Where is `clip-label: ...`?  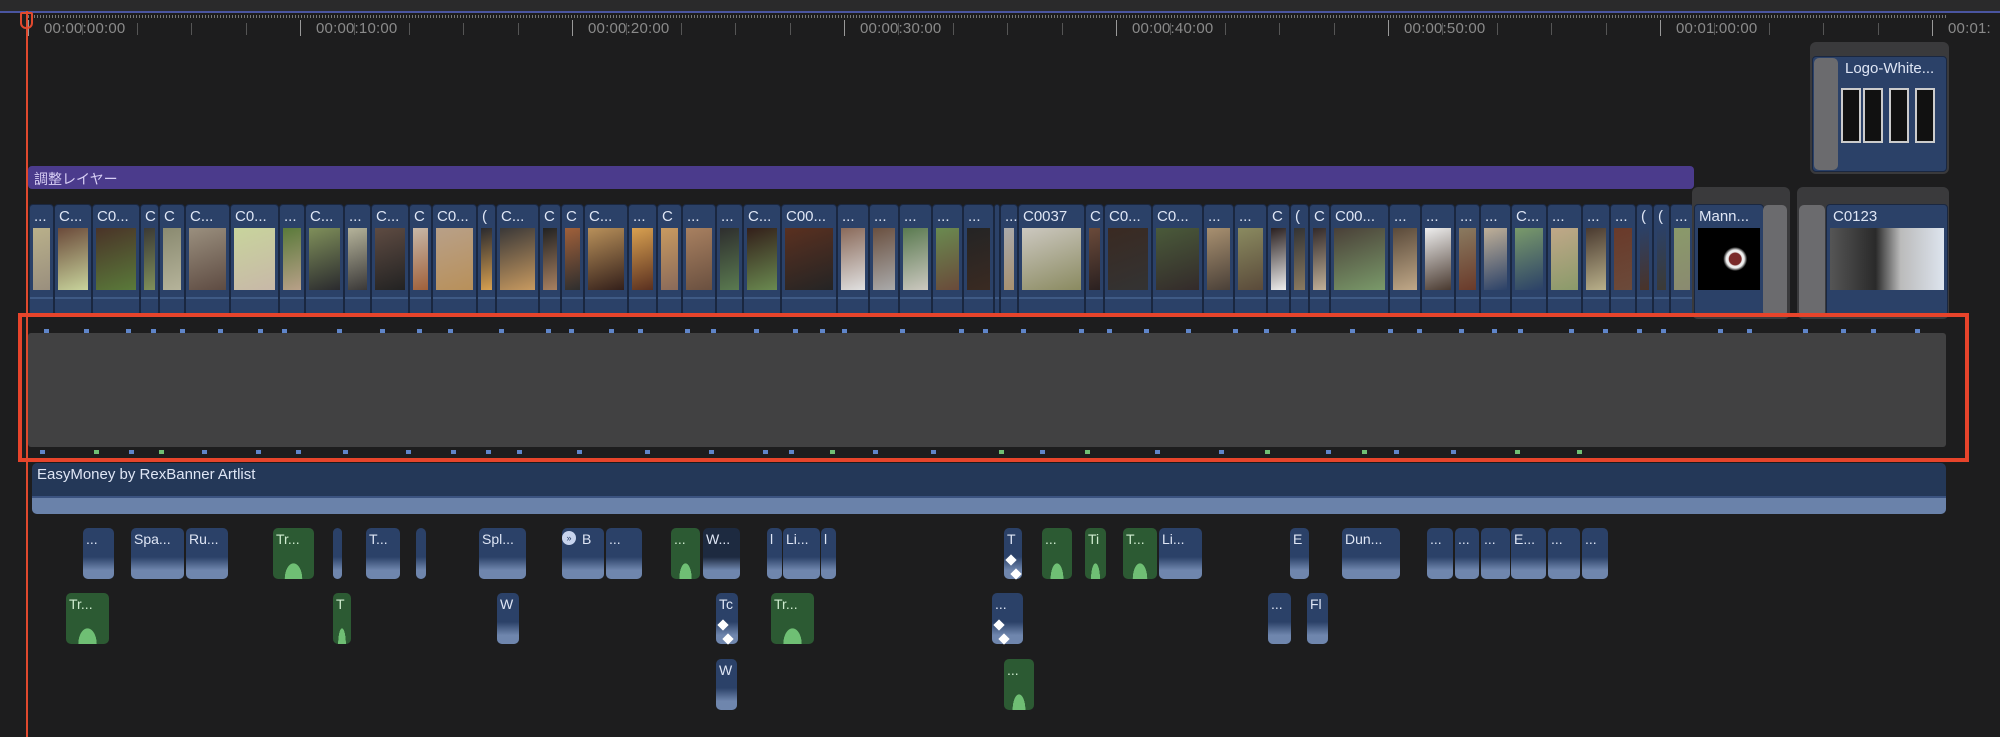 clip-label: ... is located at coordinates (1464, 539).